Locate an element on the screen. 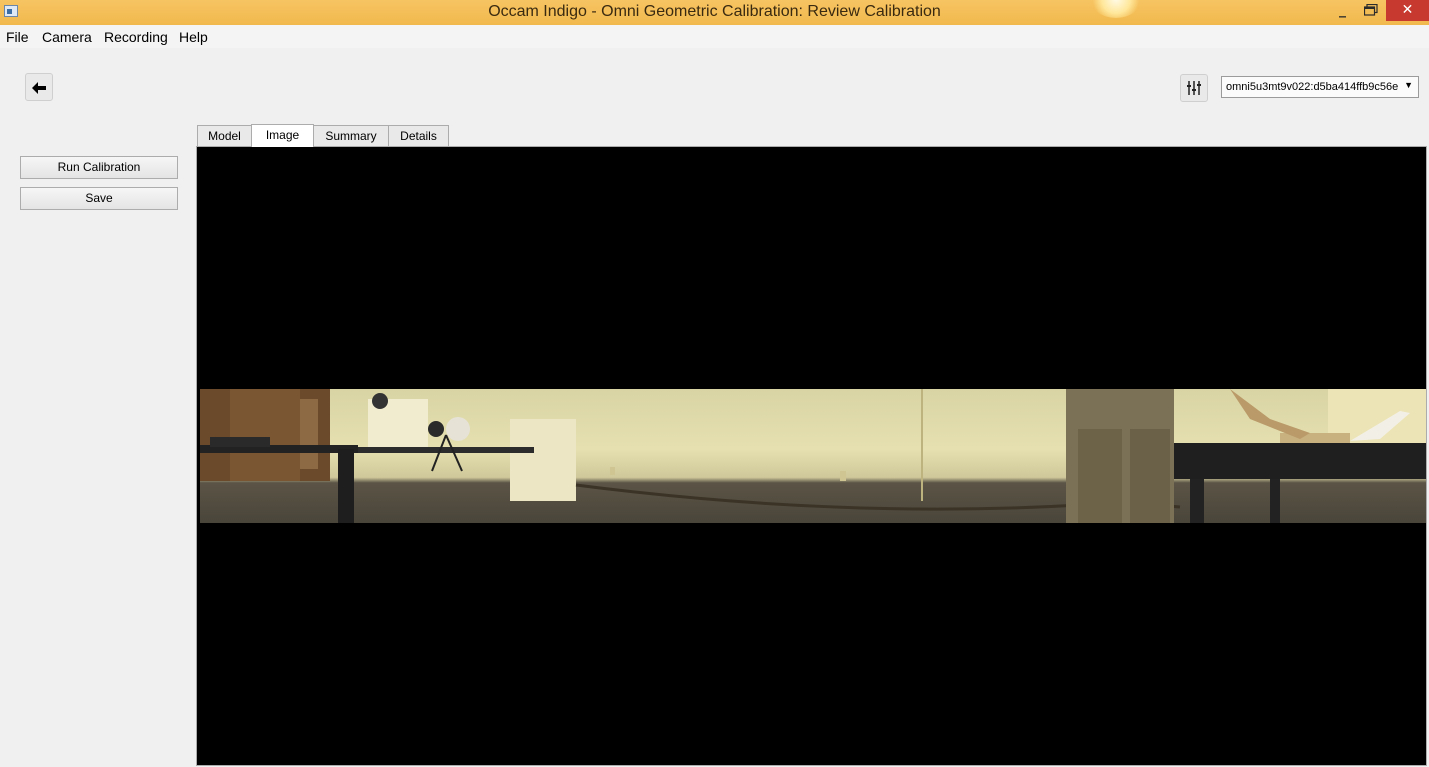 This screenshot has width=1429, height=767. tab-model: Model is located at coordinates (224, 135).